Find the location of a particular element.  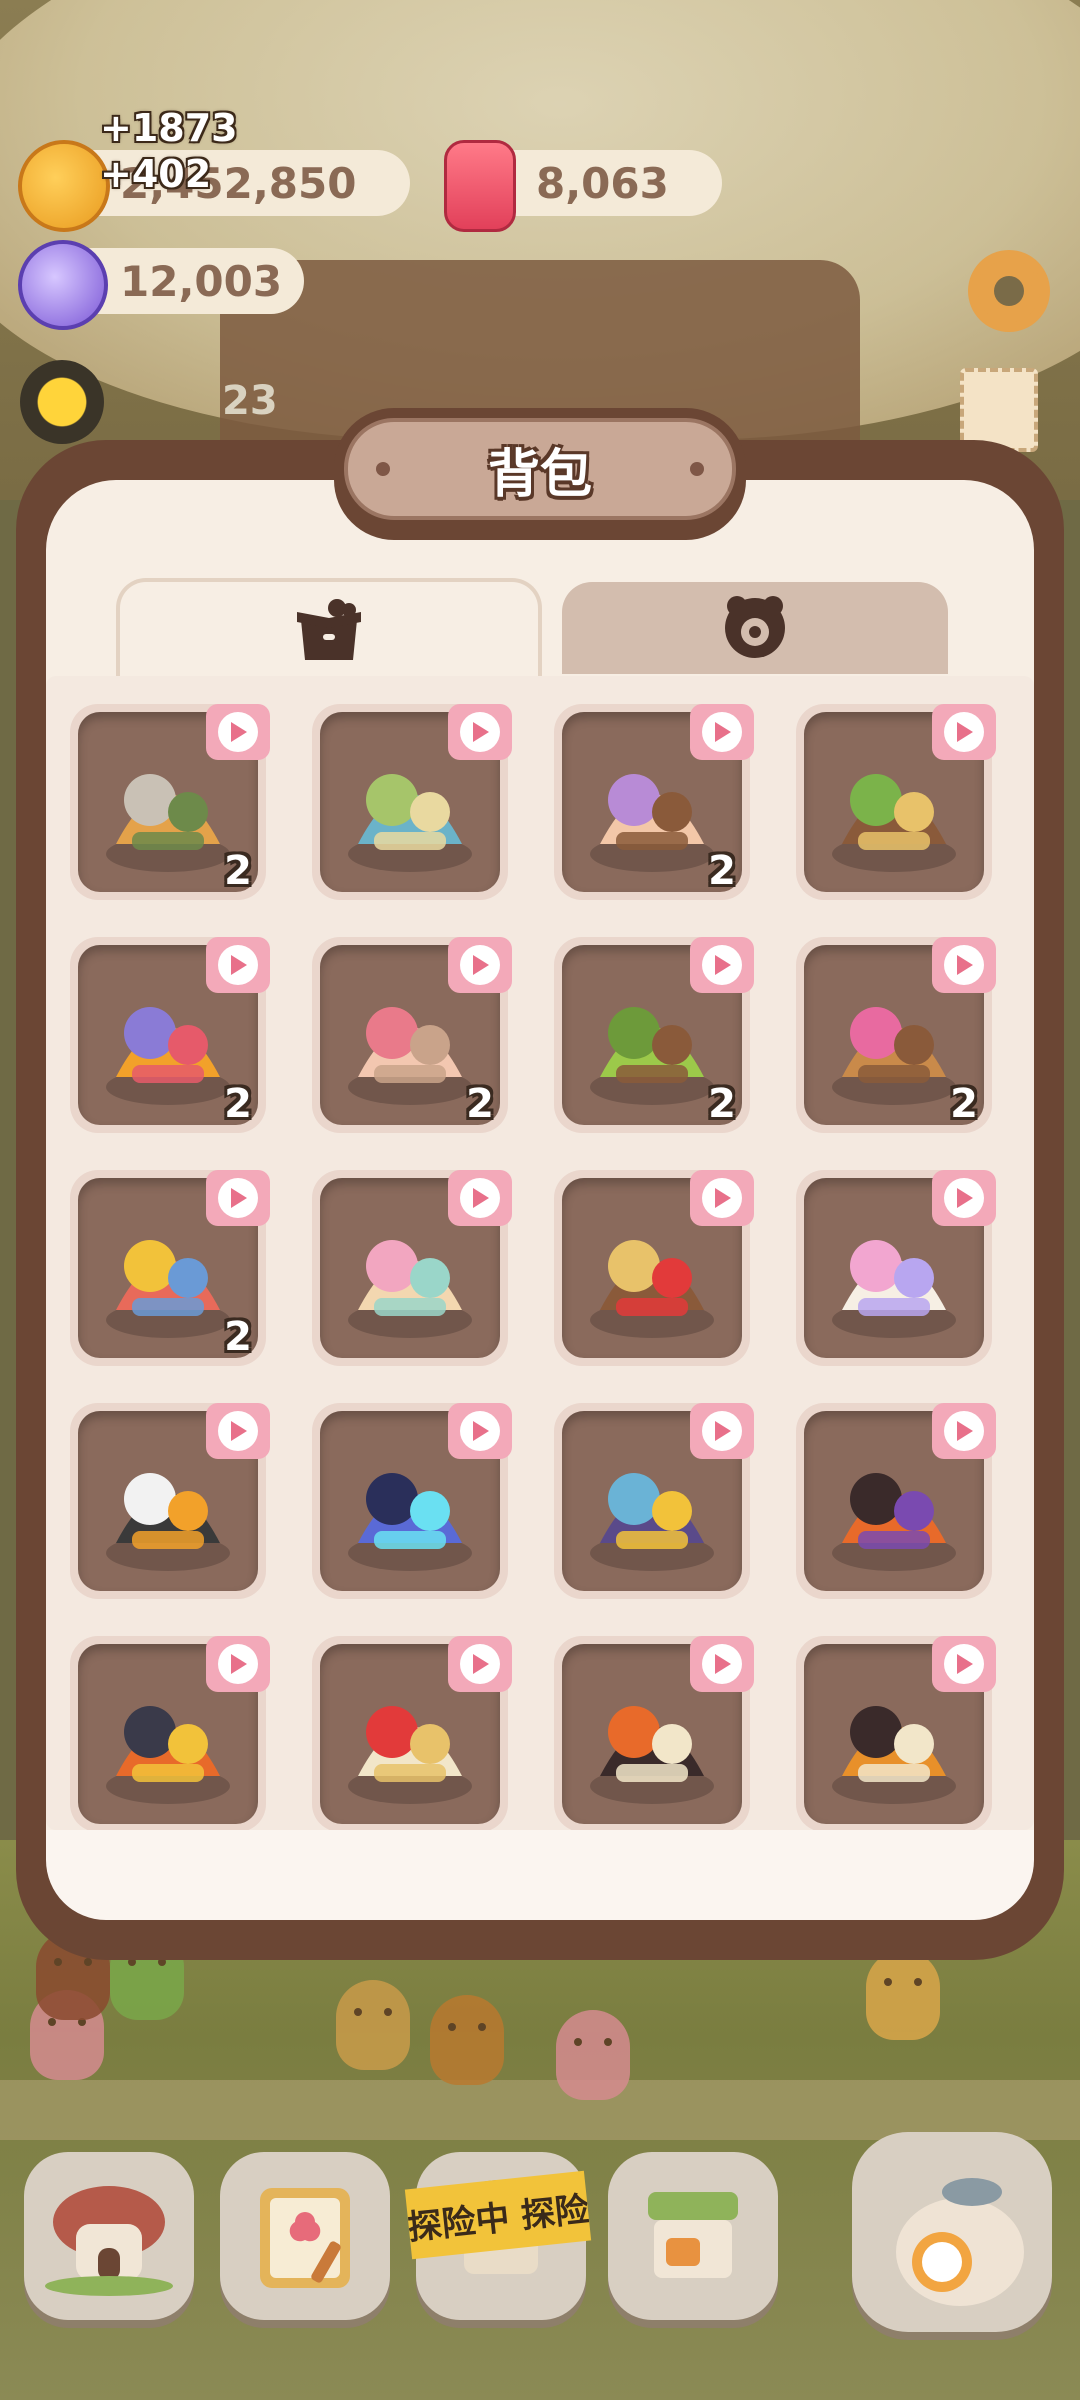

nav-dragon-alarm-button is located at coordinates (952, 2232).